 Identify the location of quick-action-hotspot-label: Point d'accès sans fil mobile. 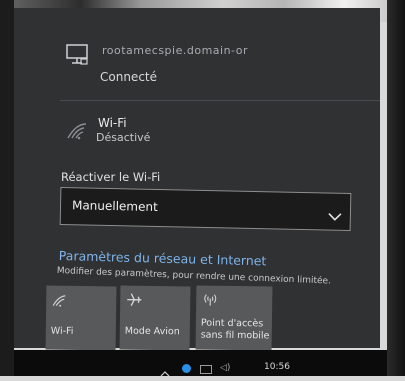
(235, 330).